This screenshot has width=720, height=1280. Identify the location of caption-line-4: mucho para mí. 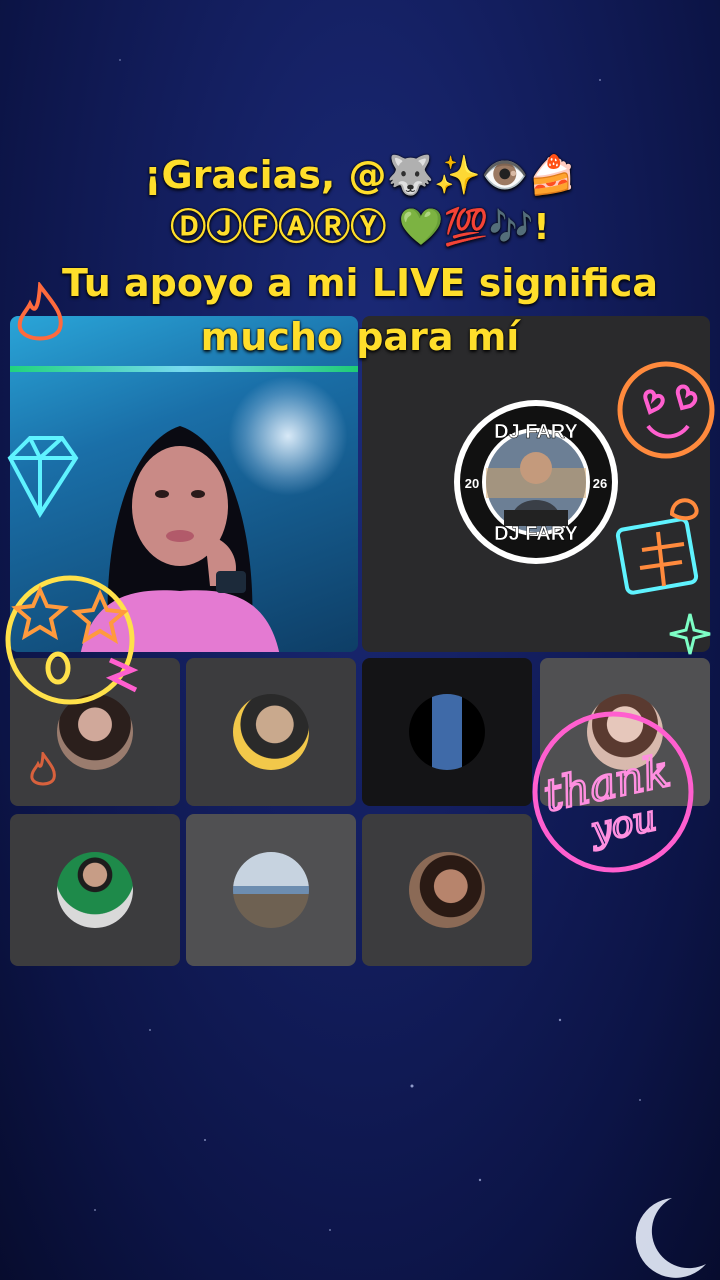
(360, 337).